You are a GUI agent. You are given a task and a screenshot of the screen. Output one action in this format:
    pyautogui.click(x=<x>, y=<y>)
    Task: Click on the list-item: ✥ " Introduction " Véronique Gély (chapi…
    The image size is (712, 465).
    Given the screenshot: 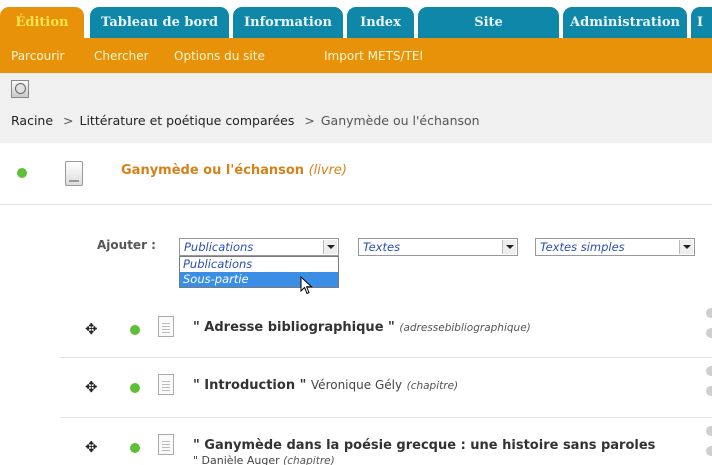 What is the action you would take?
    pyautogui.click(x=386, y=388)
    